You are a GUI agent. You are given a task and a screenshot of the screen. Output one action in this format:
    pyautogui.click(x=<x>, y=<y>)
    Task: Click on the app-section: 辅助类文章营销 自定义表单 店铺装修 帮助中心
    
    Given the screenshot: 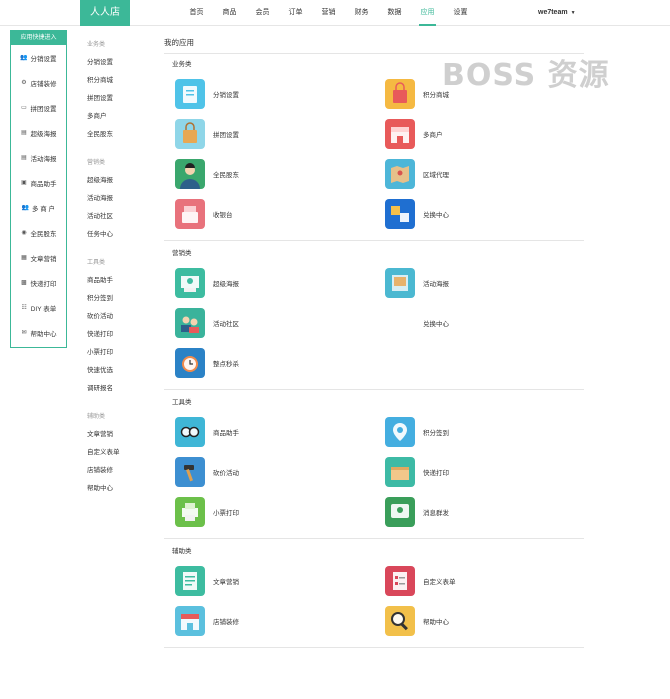 What is the action you would take?
    pyautogui.click(x=374, y=594)
    